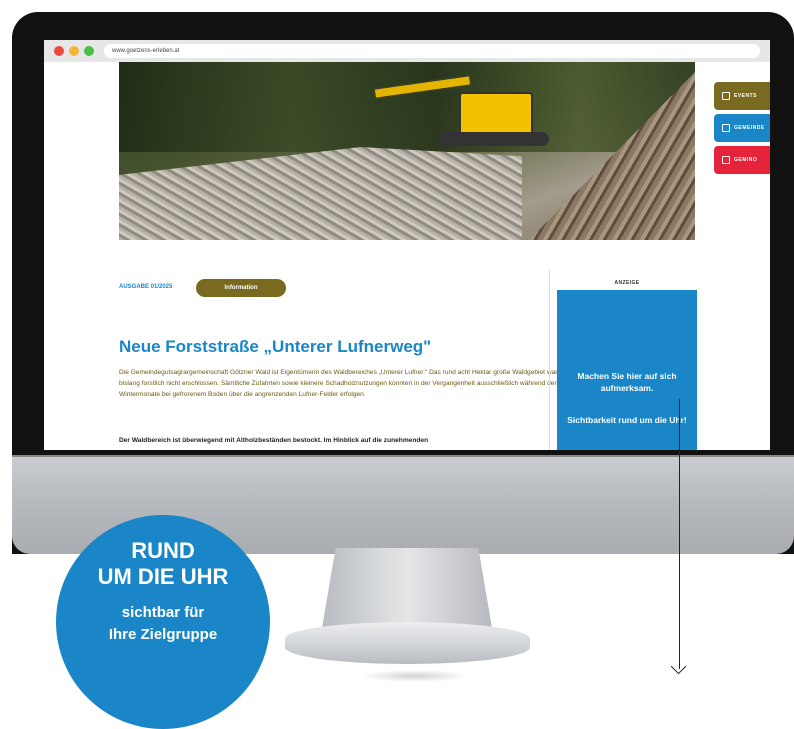  I want to click on pointer-arrow, so click(679, 534).